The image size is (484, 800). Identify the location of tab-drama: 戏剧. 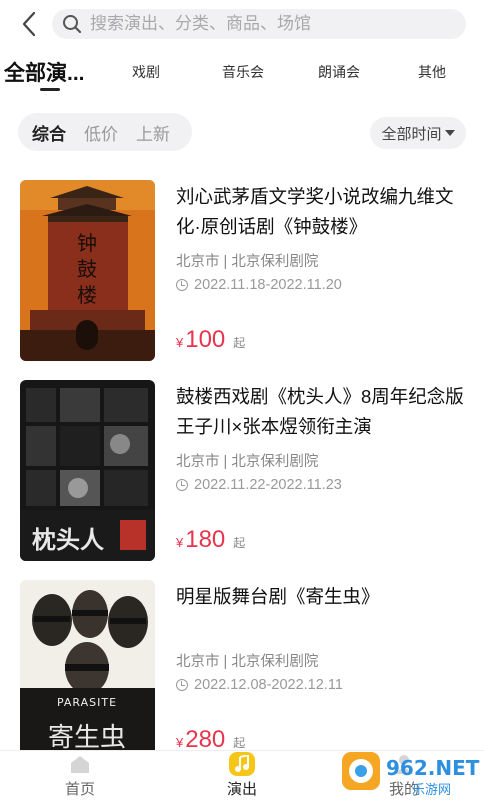
(146, 72).